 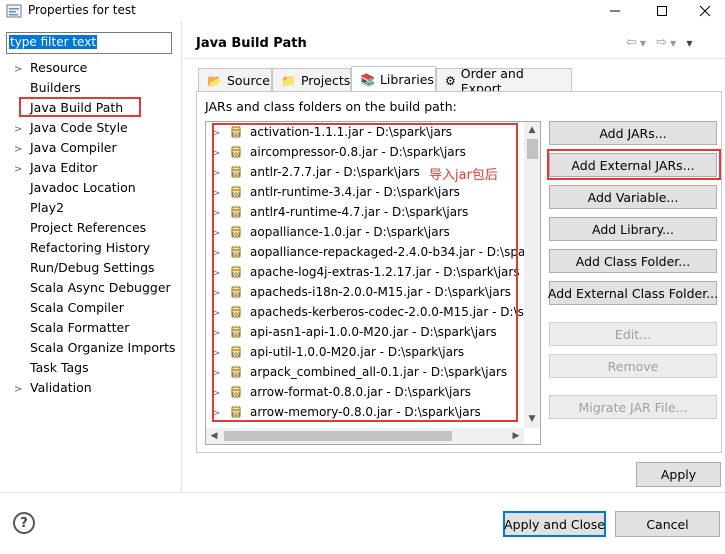 I want to click on page-title: Java Build Path, so click(x=251, y=43).